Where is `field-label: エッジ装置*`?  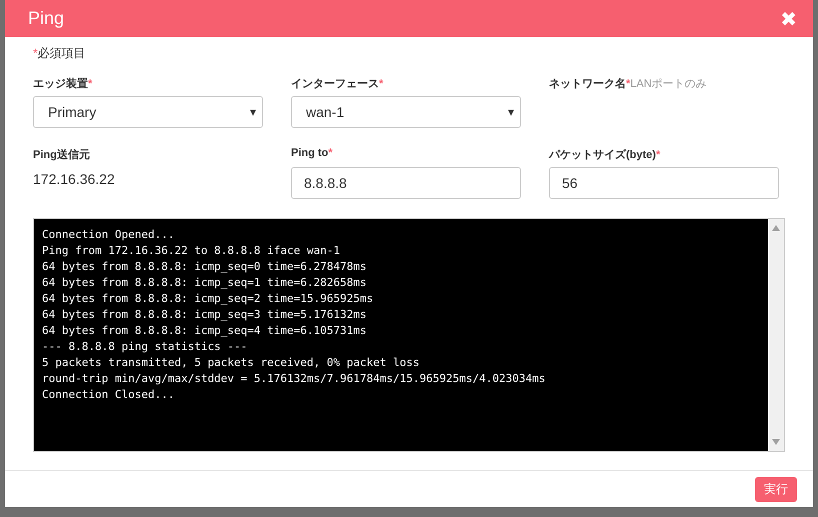
field-label: エッジ装置* is located at coordinates (63, 82).